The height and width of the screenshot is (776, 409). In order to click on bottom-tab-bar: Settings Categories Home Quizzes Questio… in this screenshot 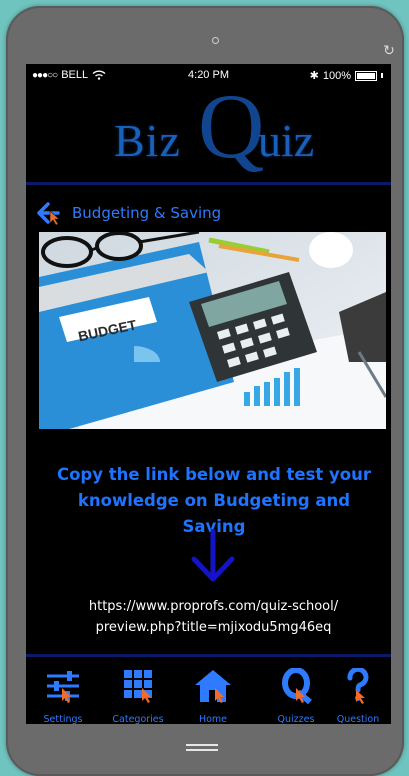, I will do `click(208, 691)`.